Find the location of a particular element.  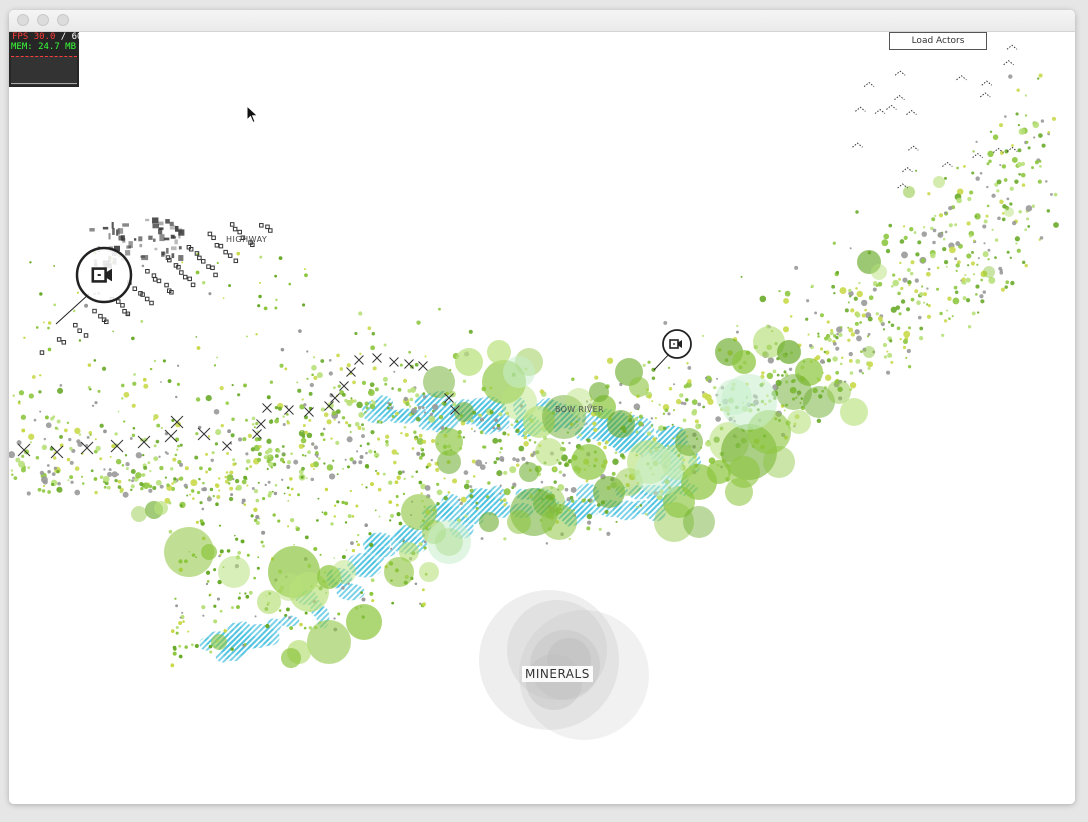

close-window-button is located at coordinates (23, 20).